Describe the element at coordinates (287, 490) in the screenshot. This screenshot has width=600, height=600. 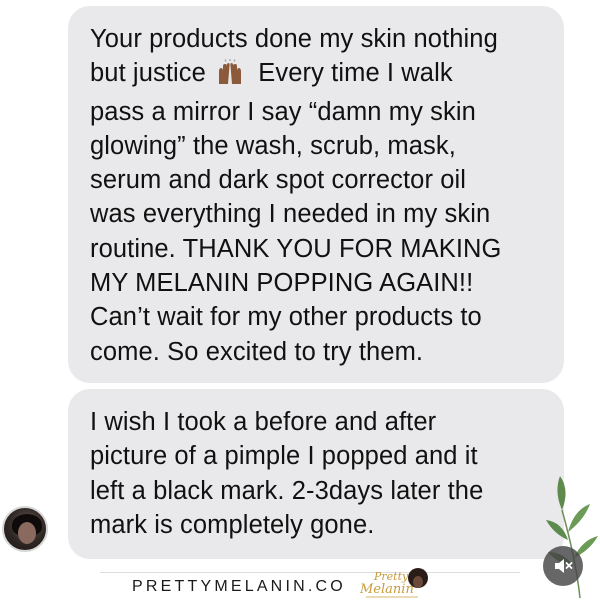
I see `message-line: left a black mark. 2-3days later the` at that location.